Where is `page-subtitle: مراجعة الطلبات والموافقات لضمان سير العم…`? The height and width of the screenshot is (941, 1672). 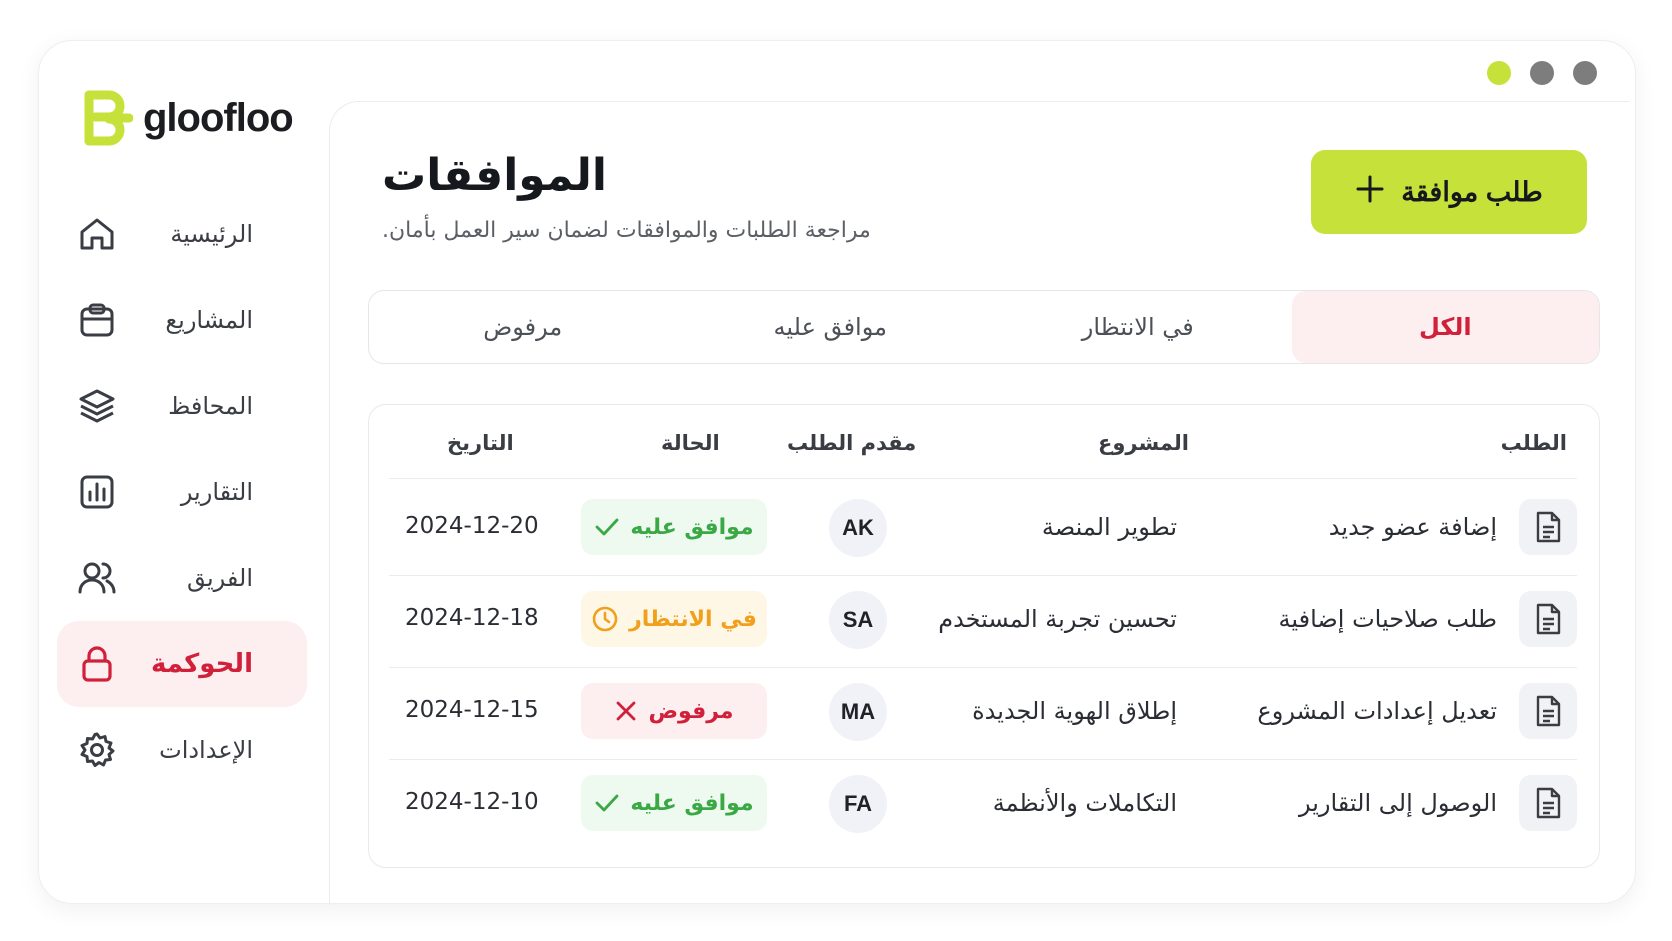
page-subtitle: مراجعة الطلبات والموافقات لضمان سير العم… is located at coordinates (626, 230).